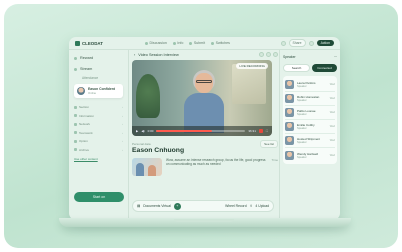  Describe the element at coordinates (177, 206) in the screenshot. I see `add-icon: +` at that location.